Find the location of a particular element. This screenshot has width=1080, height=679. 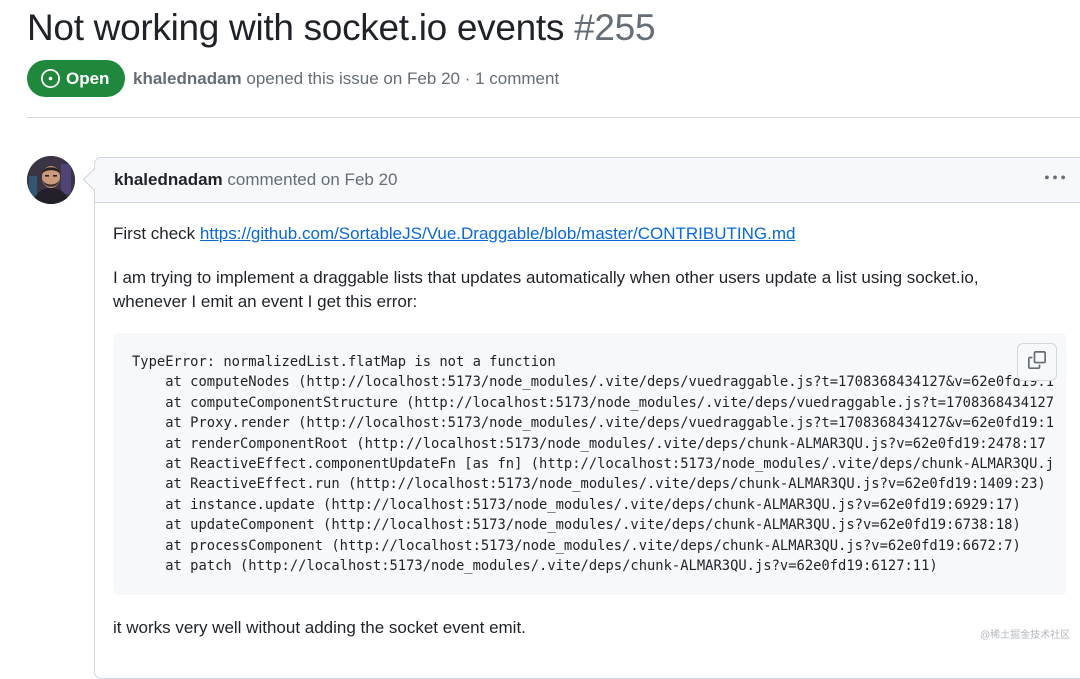

issue-title-text: Not working with socket.io events is located at coordinates (296, 27).